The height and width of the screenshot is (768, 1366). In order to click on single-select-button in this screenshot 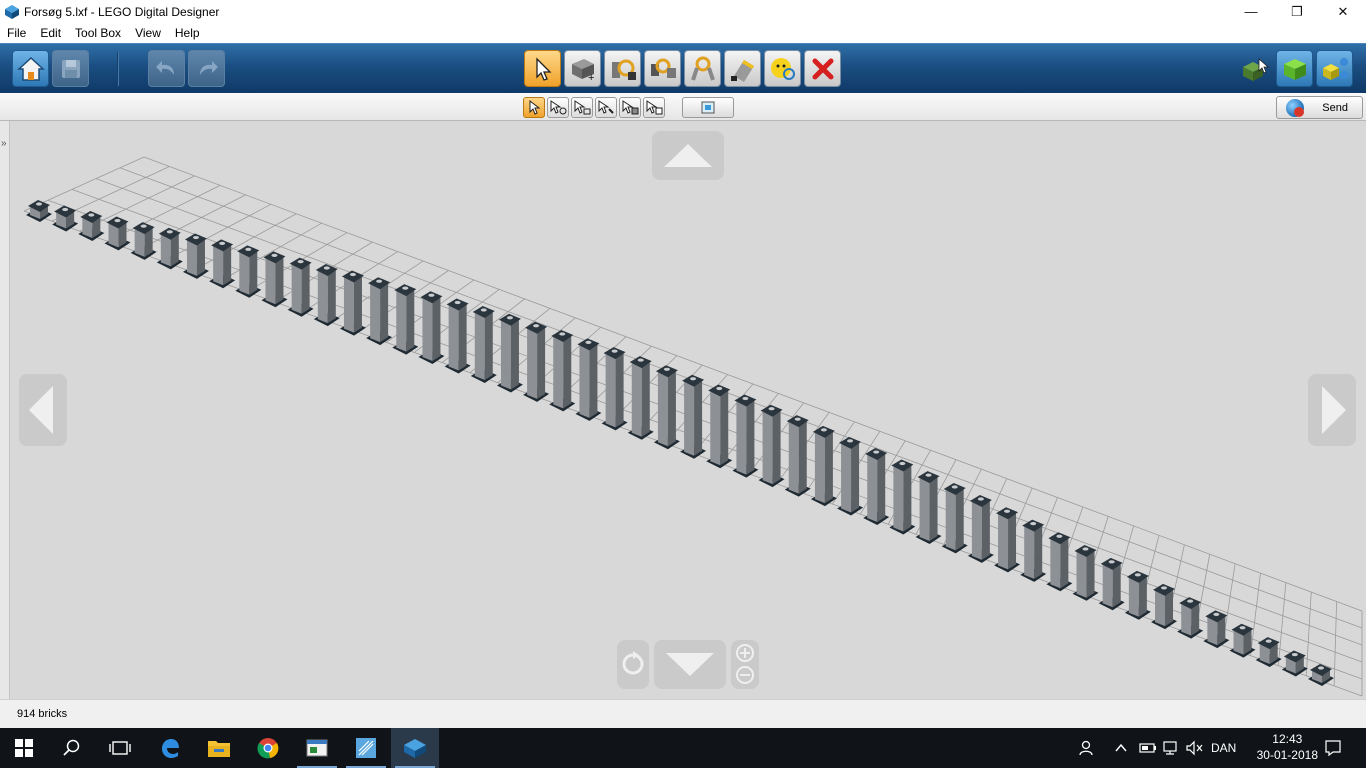, I will do `click(534, 107)`.